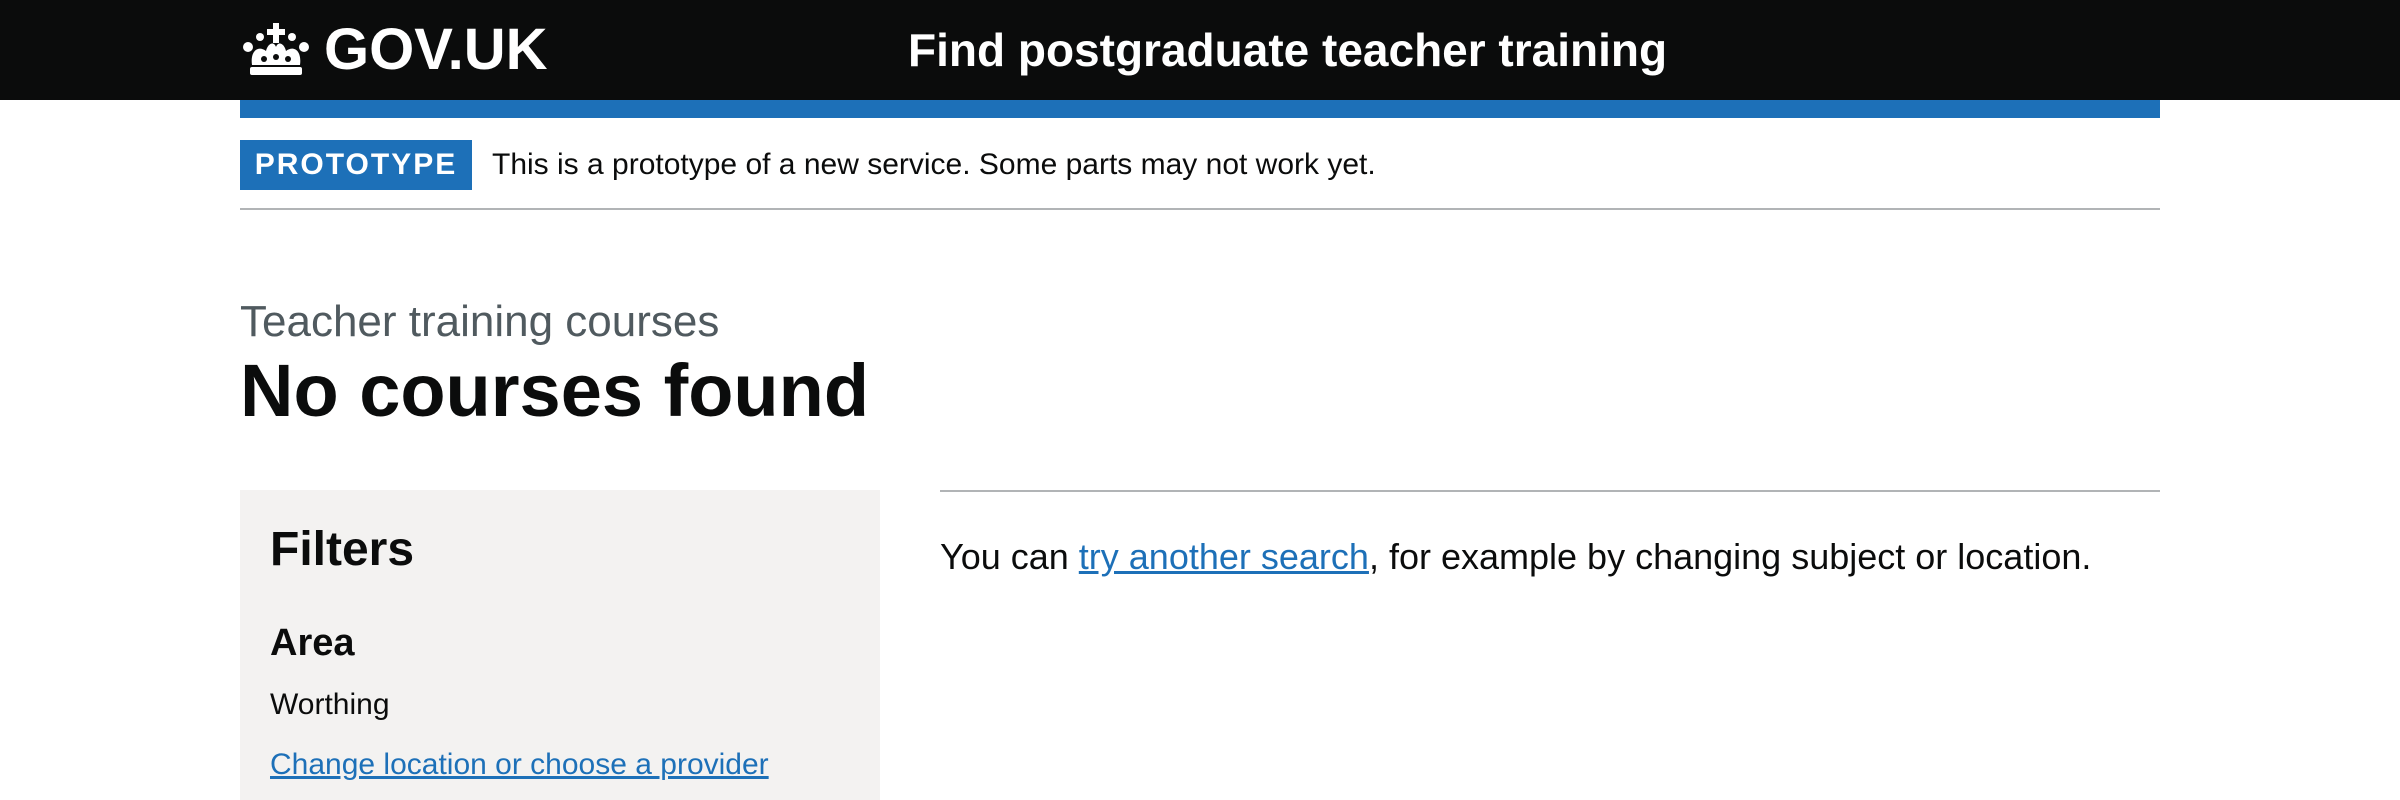 The height and width of the screenshot is (800, 2400). Describe the element at coordinates (1224, 556) in the screenshot. I see `try-another-search-link: try another search` at that location.